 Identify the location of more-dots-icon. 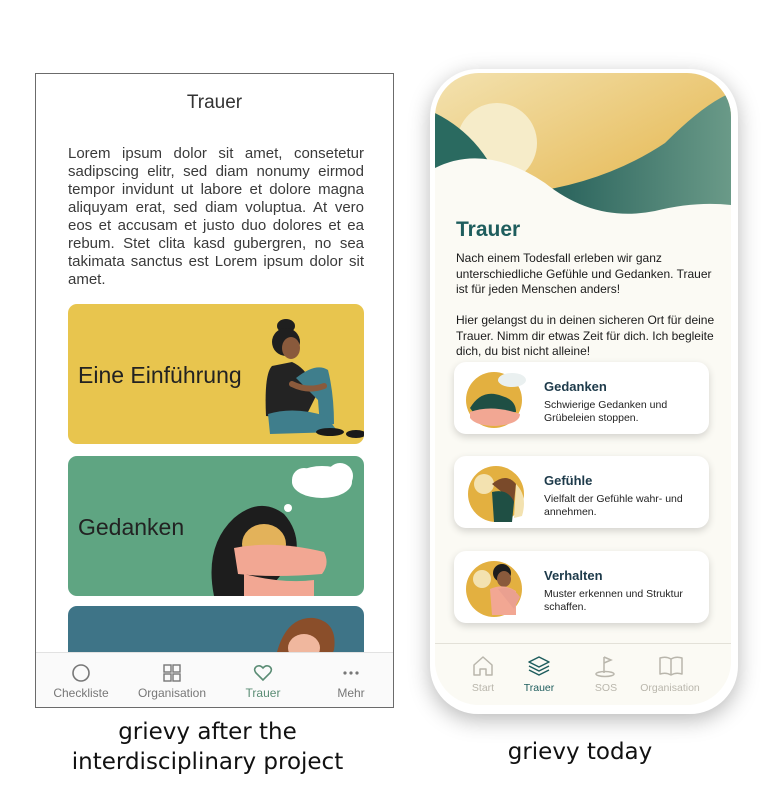
(351, 673).